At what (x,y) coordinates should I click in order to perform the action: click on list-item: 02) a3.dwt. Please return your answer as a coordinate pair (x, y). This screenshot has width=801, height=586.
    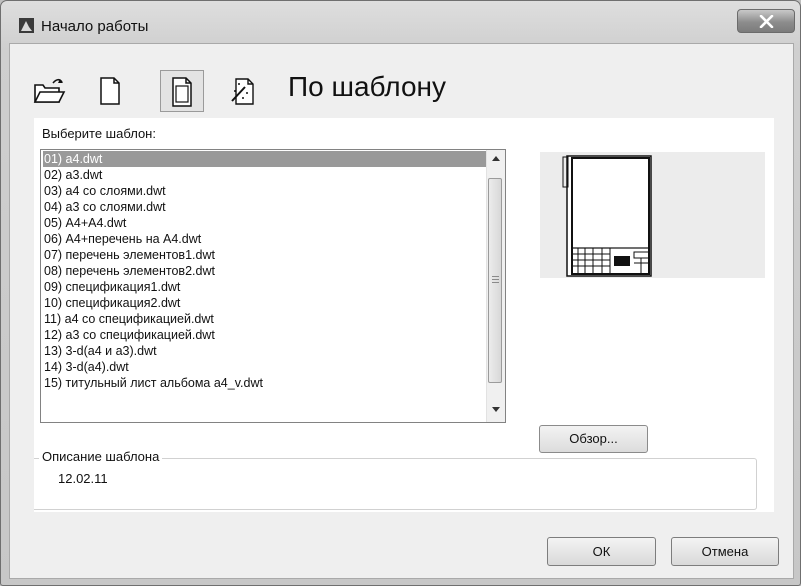
    Looking at the image, I should click on (266, 175).